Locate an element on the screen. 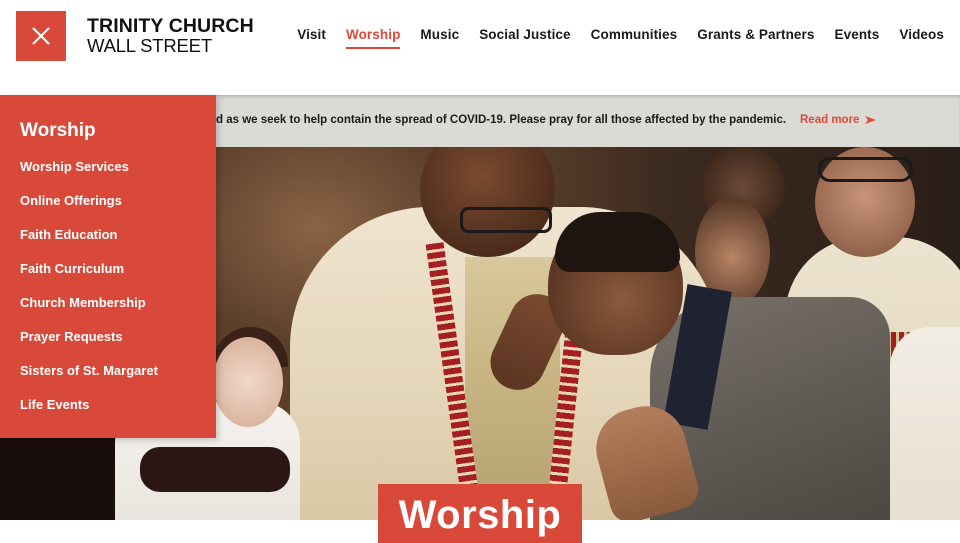  logo-line1: TRINITY CHURCH is located at coordinates (170, 26).